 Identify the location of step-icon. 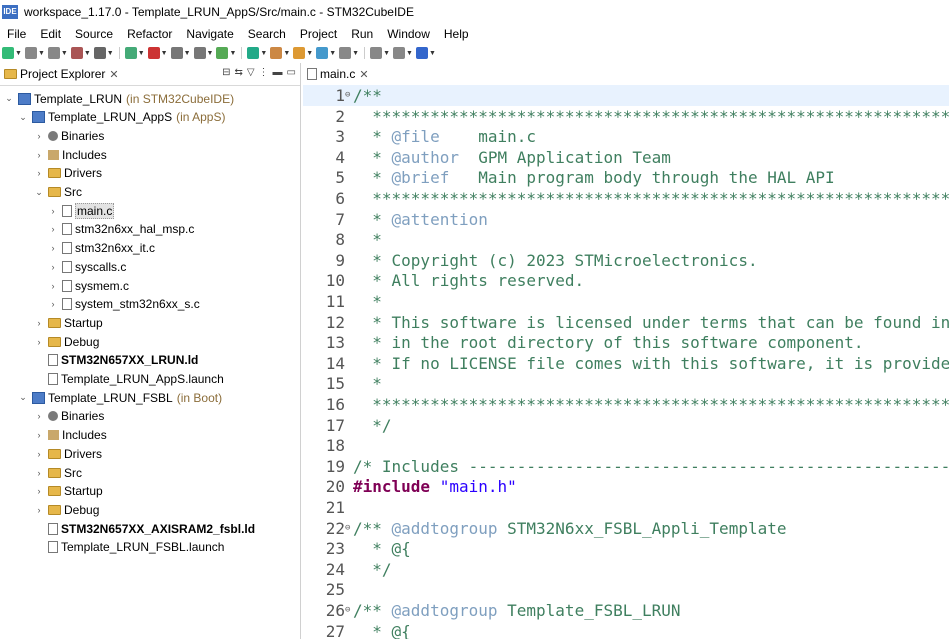
(222, 53).